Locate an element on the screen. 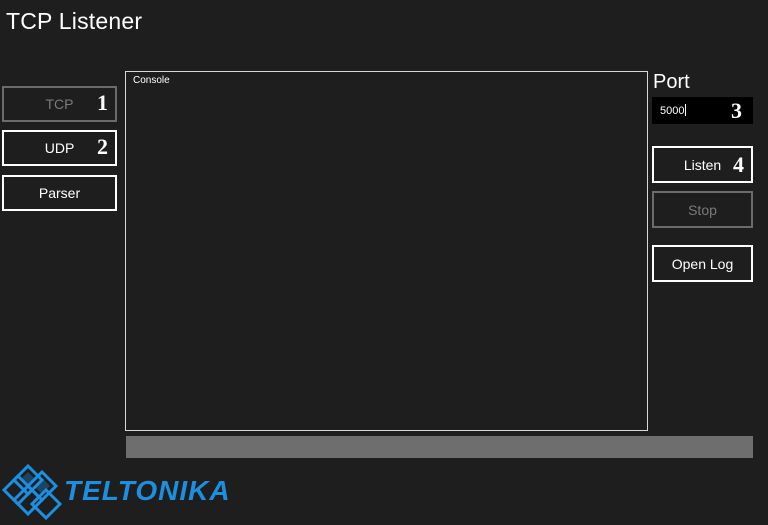 This screenshot has width=768, height=525. annotation-number-2: 2 is located at coordinates (102, 146).